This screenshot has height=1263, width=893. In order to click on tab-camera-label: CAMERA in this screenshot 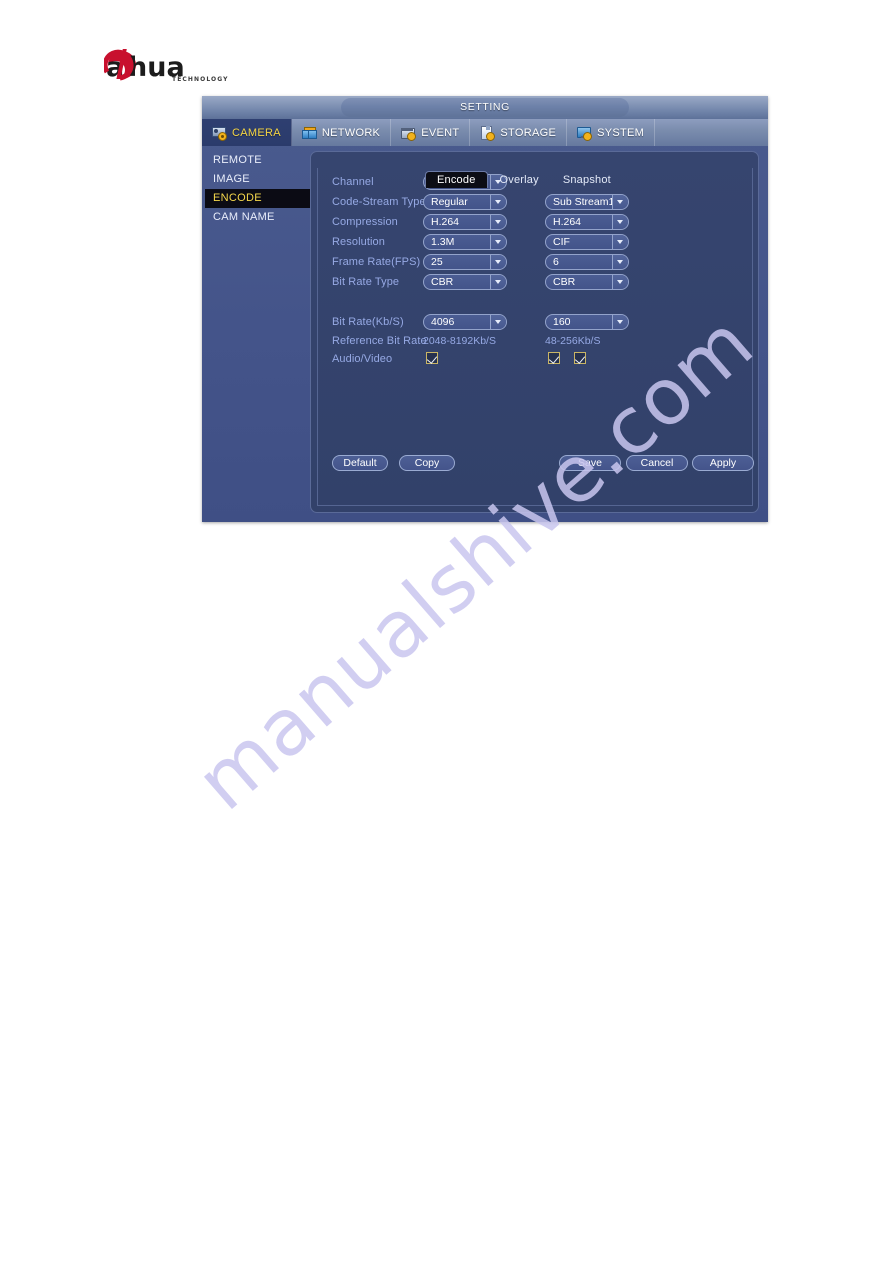, I will do `click(256, 132)`.